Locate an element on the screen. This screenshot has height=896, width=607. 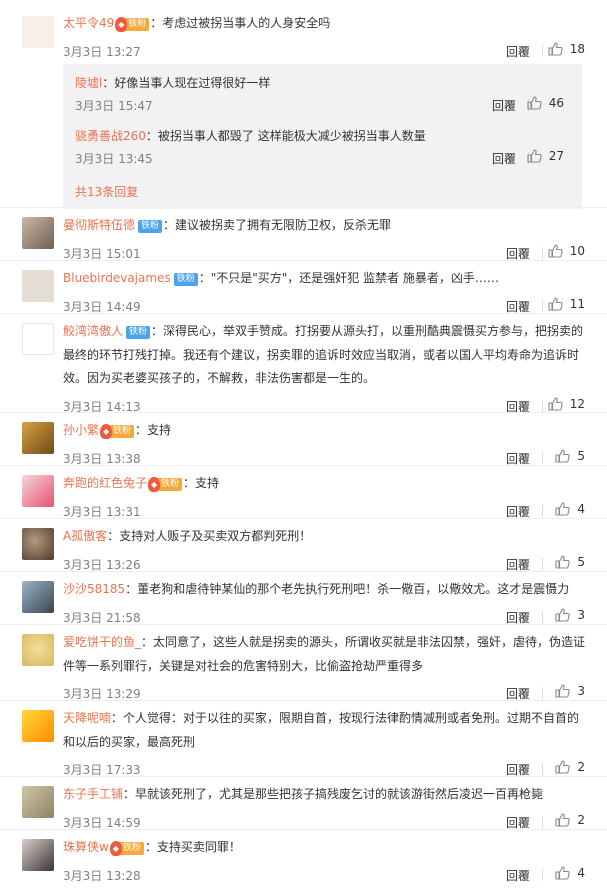
comment-body: ：考虑过被拐当事人的人身安全吗 is located at coordinates (240, 23).